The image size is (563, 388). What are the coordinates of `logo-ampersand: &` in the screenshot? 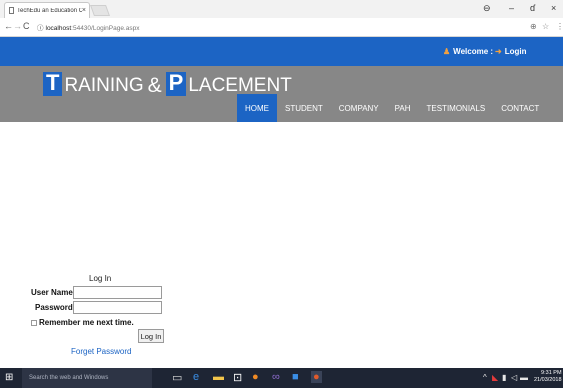 It's located at (154, 85).